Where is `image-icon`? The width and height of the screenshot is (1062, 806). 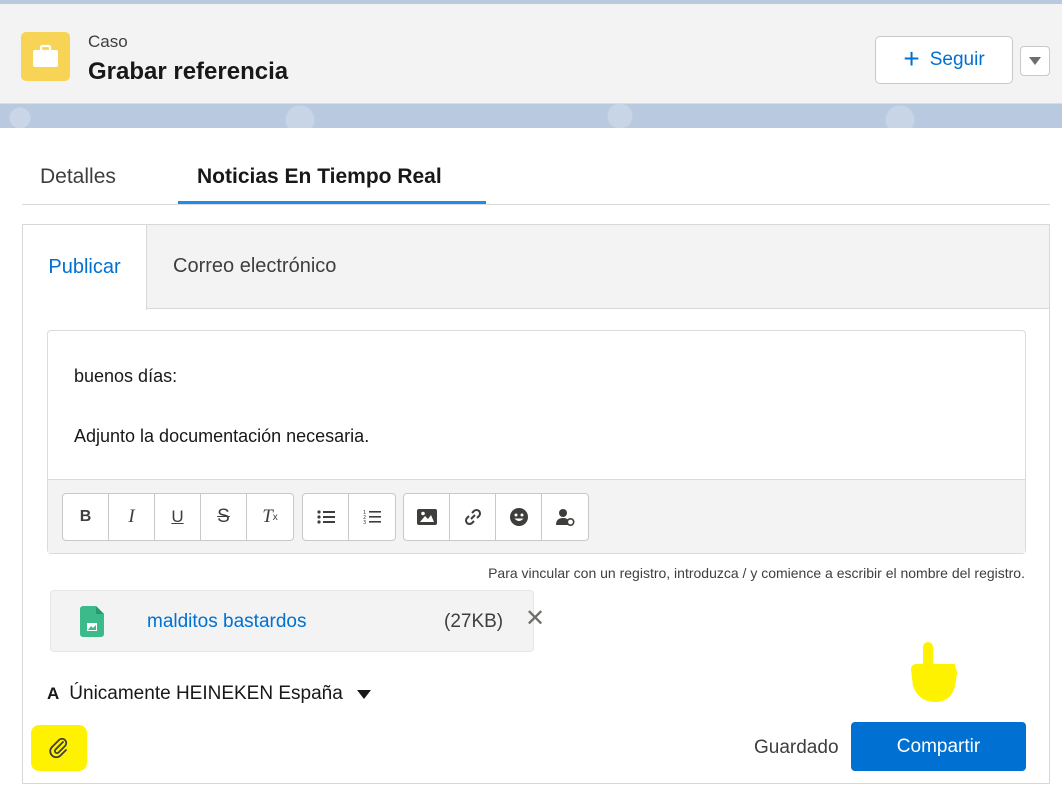
image-icon is located at coordinates (427, 517).